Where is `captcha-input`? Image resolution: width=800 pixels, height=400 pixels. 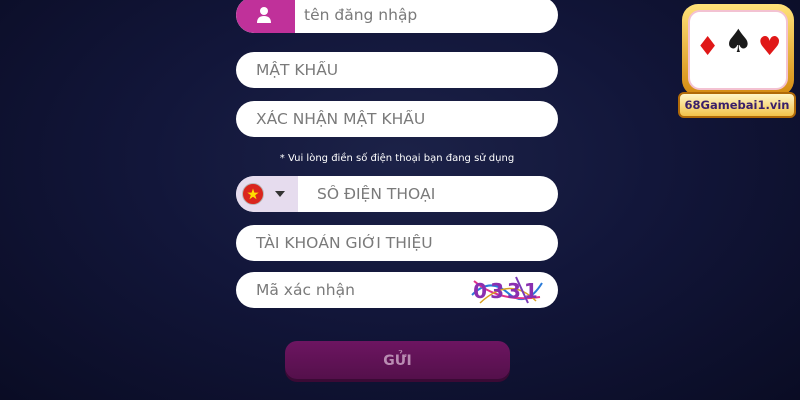
captcha-input is located at coordinates (366, 290).